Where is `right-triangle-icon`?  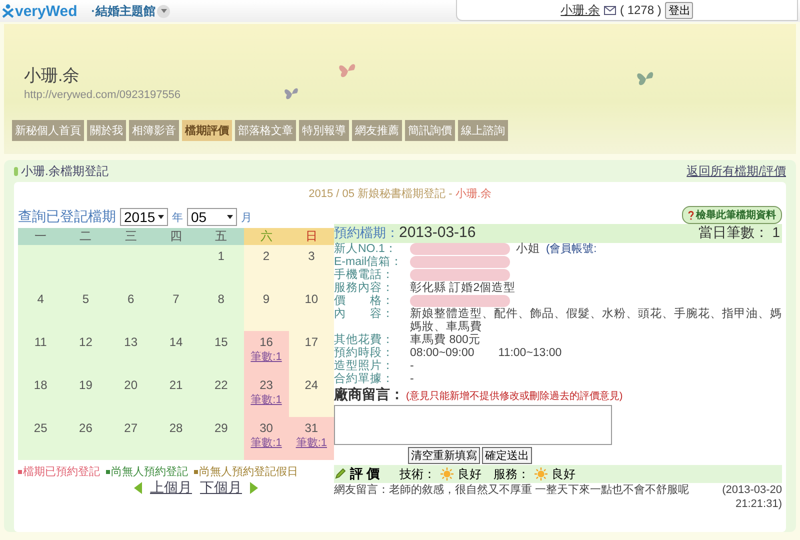 right-triangle-icon is located at coordinates (254, 488).